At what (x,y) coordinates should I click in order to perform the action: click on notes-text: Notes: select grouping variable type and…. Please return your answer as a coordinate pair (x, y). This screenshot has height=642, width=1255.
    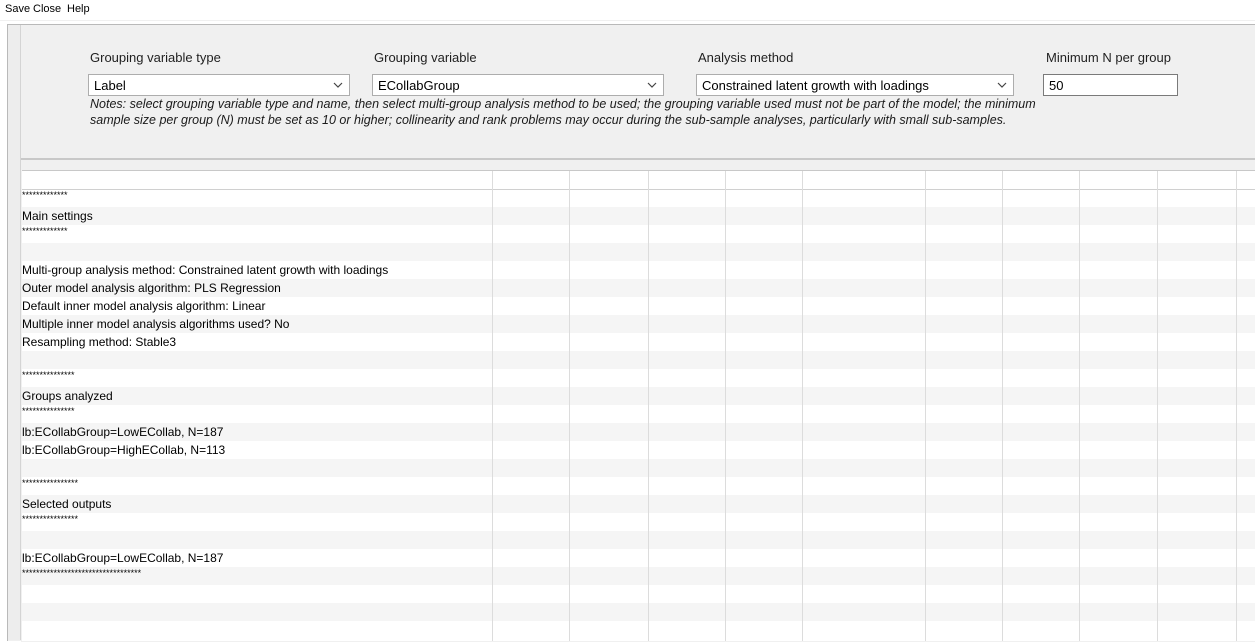
    Looking at the image, I should click on (667, 112).